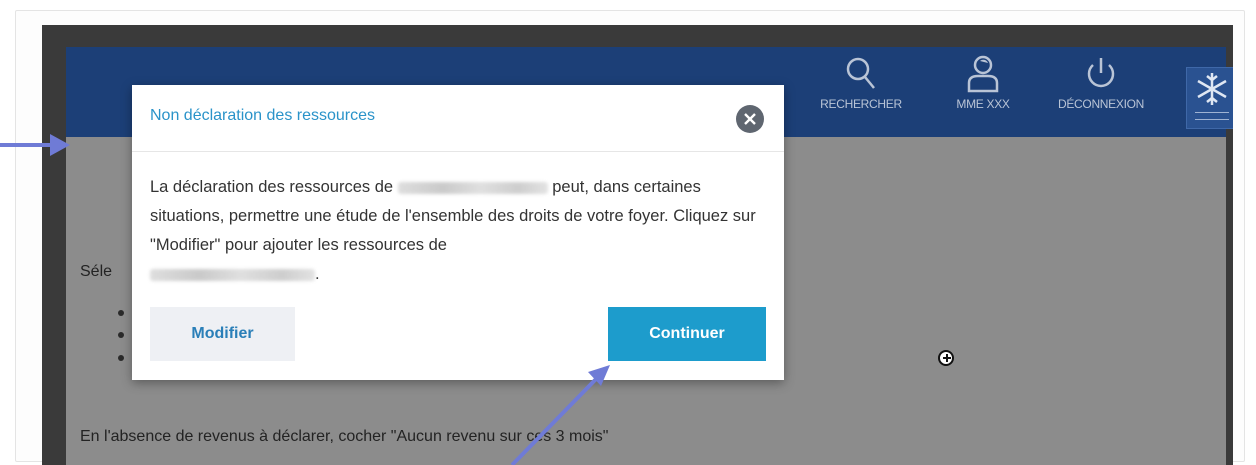  I want to click on close-button, so click(750, 119).